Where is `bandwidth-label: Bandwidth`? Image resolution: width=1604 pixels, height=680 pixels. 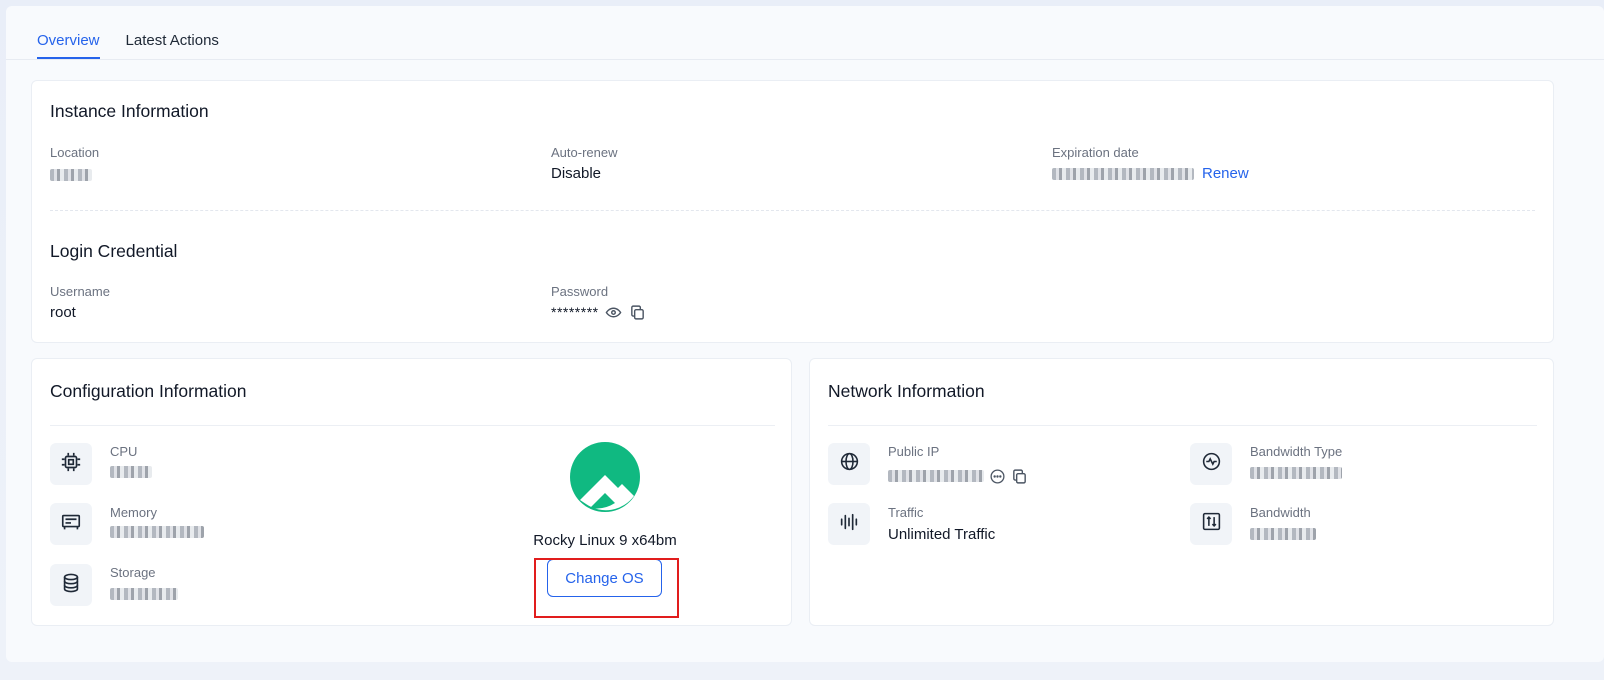 bandwidth-label: Bandwidth is located at coordinates (1280, 512).